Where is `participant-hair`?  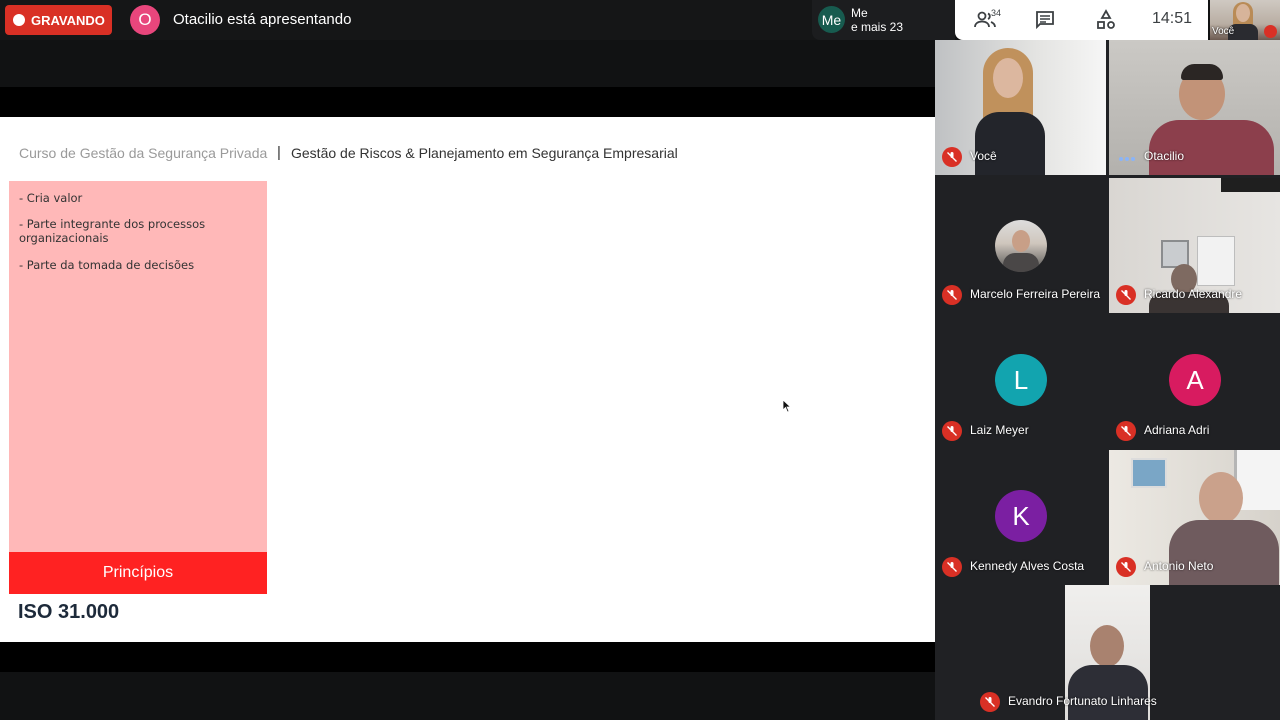
participant-hair is located at coordinates (1202, 72).